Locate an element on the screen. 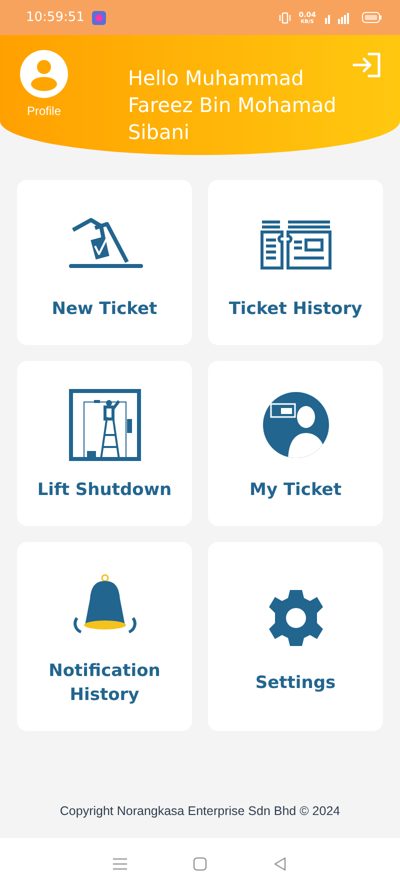 The width and height of the screenshot is (400, 889). menu-tile: Ticket History is located at coordinates (295, 262).